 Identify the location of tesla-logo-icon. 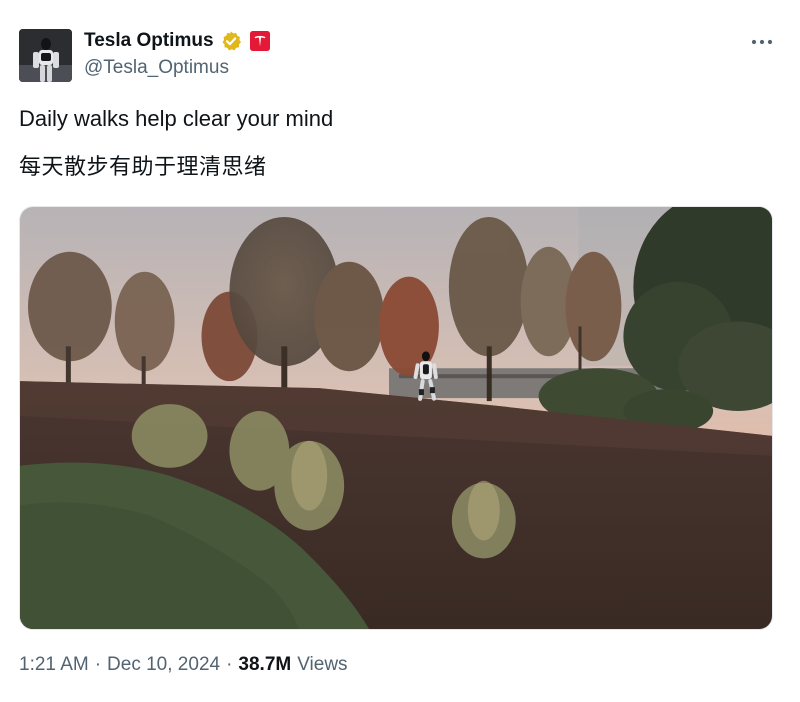
(259, 41).